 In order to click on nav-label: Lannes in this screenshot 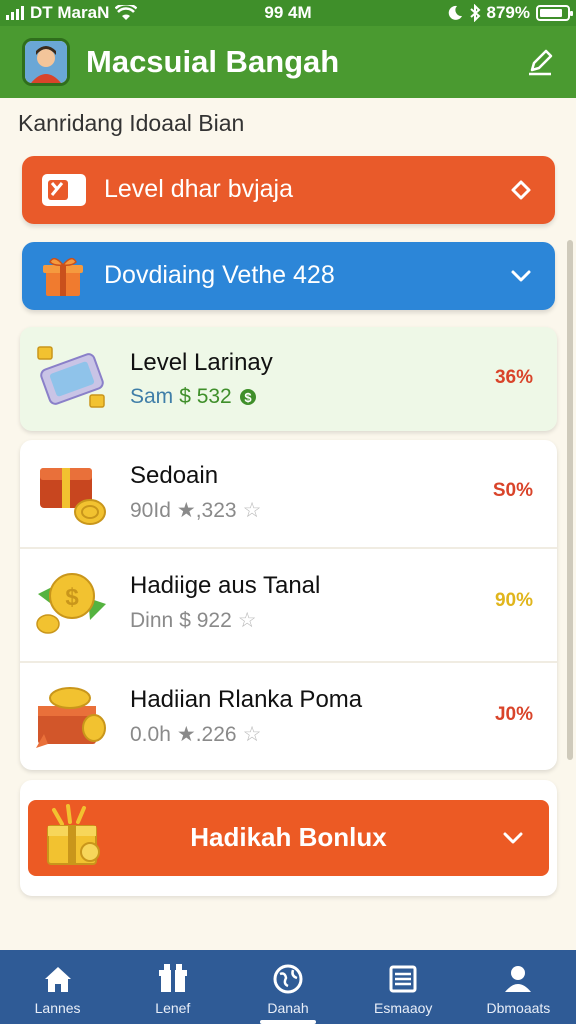, I will do `click(57, 1008)`.